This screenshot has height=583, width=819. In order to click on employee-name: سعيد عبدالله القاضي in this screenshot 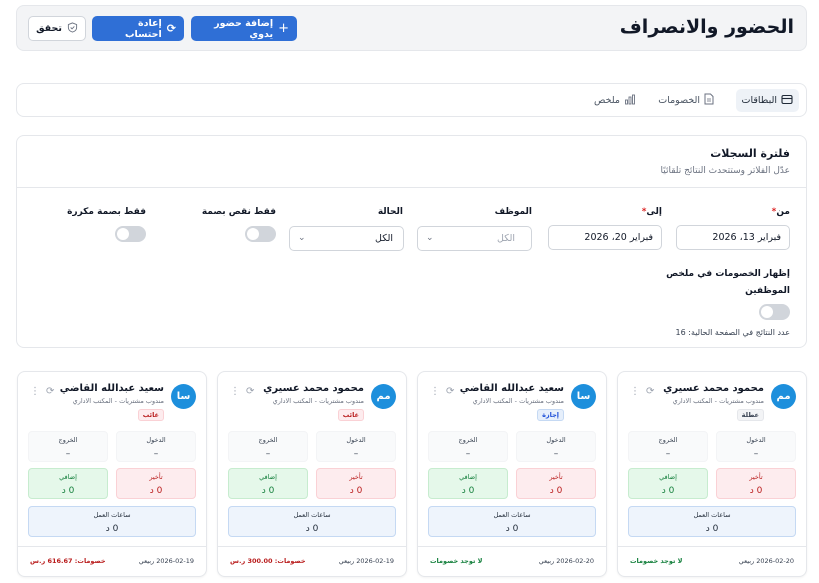, I will do `click(111, 388)`.